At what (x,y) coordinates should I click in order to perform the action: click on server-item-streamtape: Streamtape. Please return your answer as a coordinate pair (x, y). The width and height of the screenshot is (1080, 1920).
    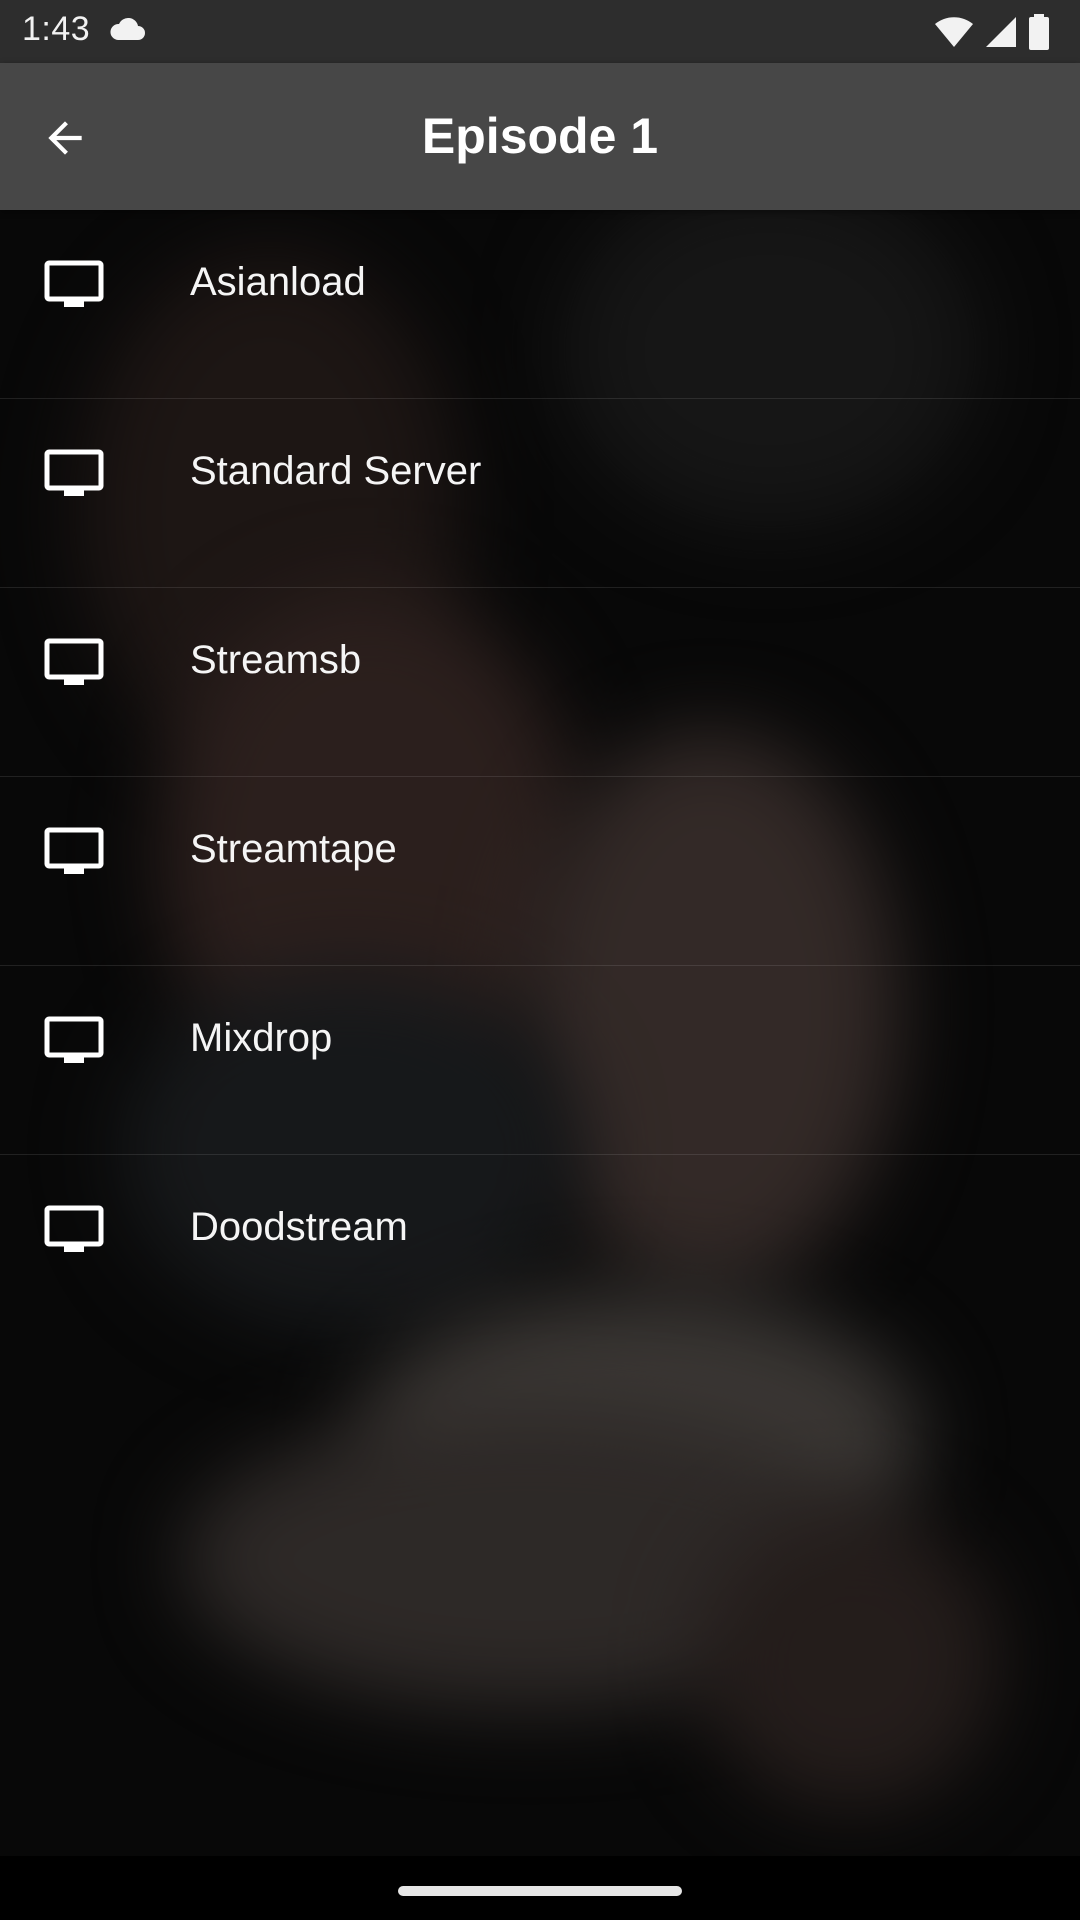
    Looking at the image, I should click on (540, 871).